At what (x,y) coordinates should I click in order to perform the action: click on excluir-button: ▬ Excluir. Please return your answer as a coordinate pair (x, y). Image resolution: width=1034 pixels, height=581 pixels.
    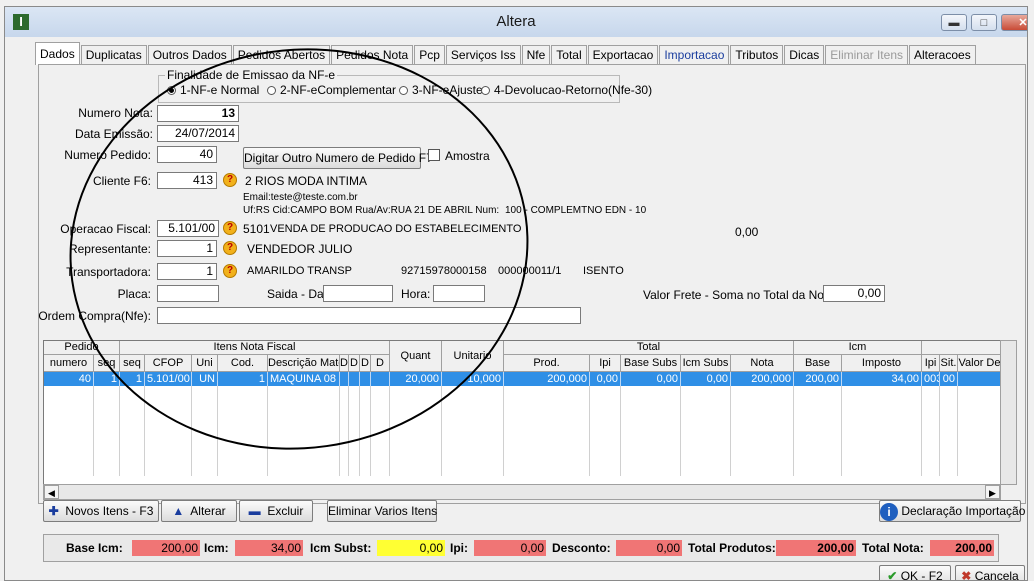
    Looking at the image, I should click on (276, 511).